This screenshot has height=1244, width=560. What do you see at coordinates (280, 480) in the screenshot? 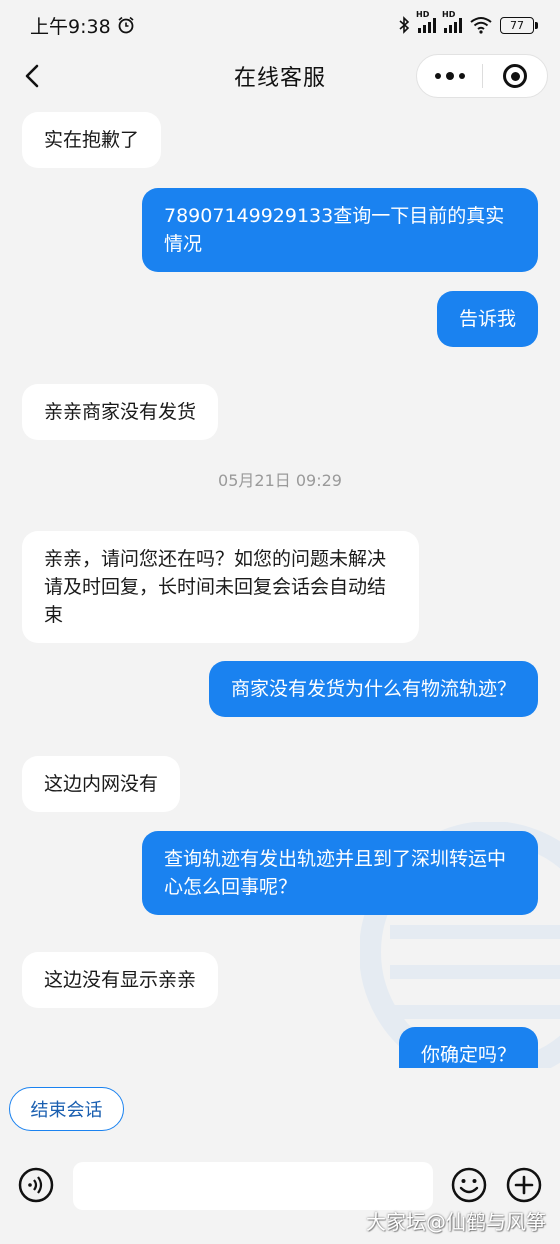
I see `timestamp-divider: 05月21日 09:29` at bounding box center [280, 480].